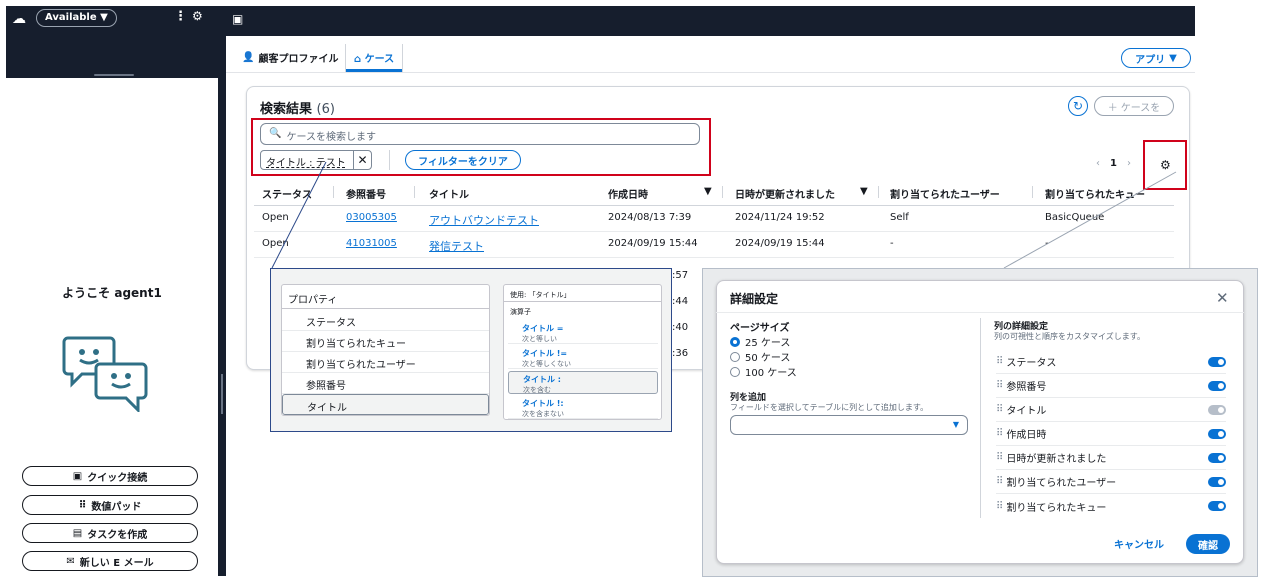 The width and height of the screenshot is (1262, 583). Describe the element at coordinates (358, 59) in the screenshot. I see `case-icon: ⌂` at that location.